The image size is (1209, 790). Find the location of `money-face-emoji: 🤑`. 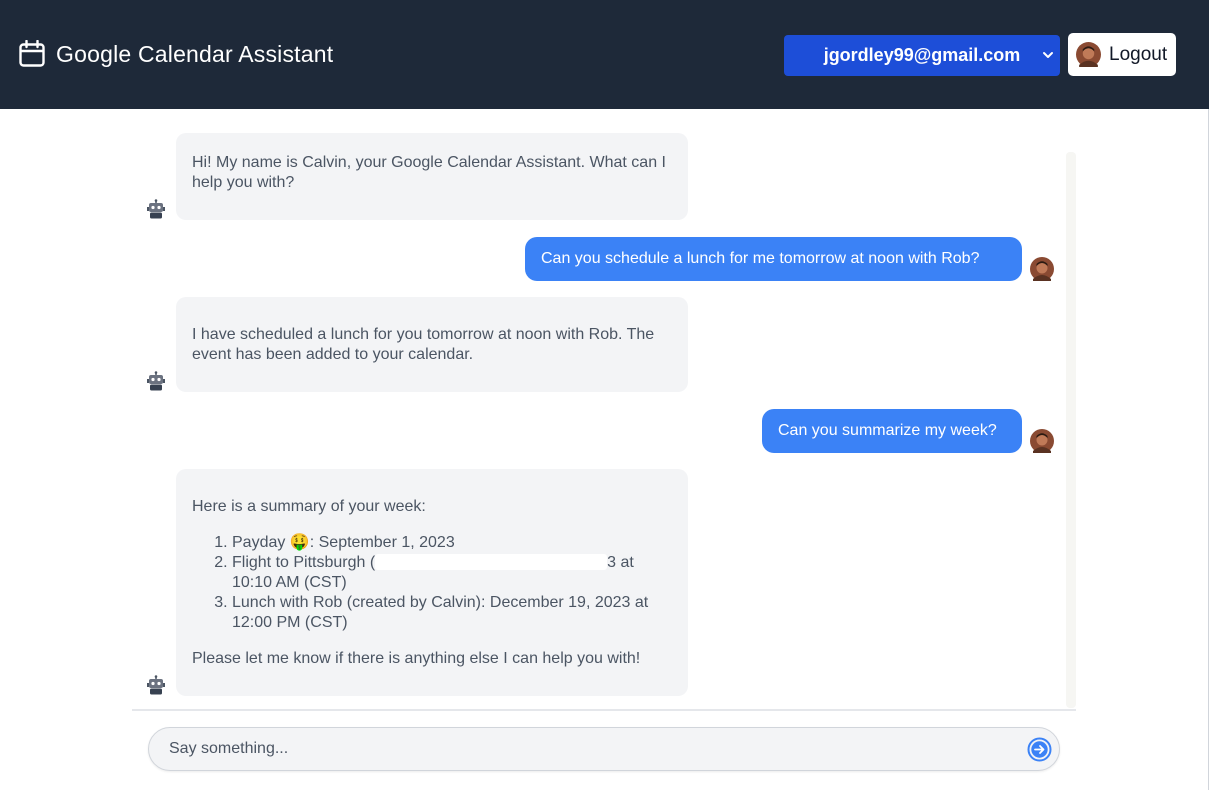

money-face-emoji: 🤑 is located at coordinates (299, 542).